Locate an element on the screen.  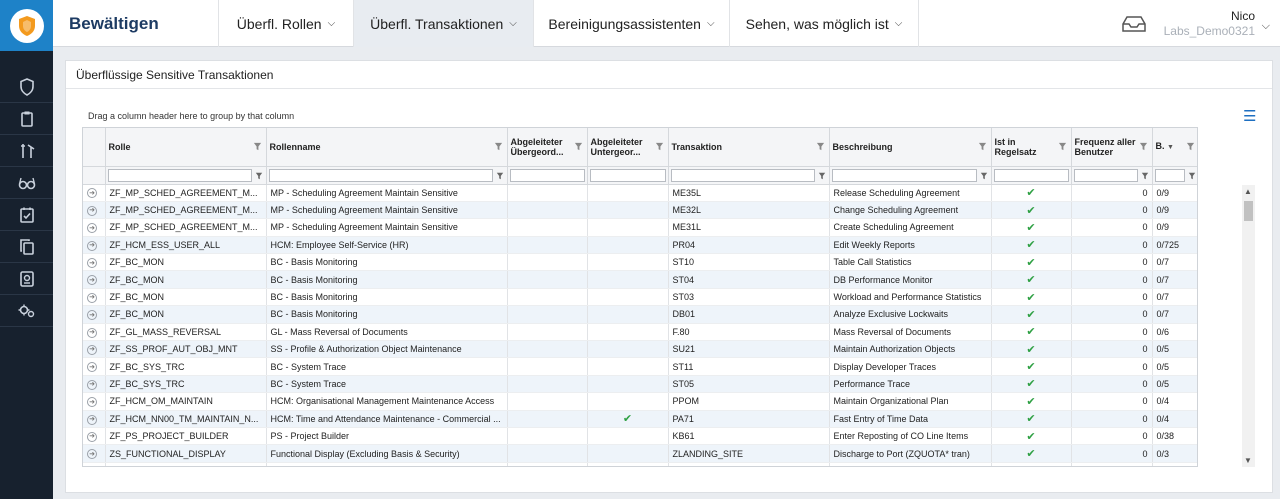
filter-input-derived-child is located at coordinates (627, 175).